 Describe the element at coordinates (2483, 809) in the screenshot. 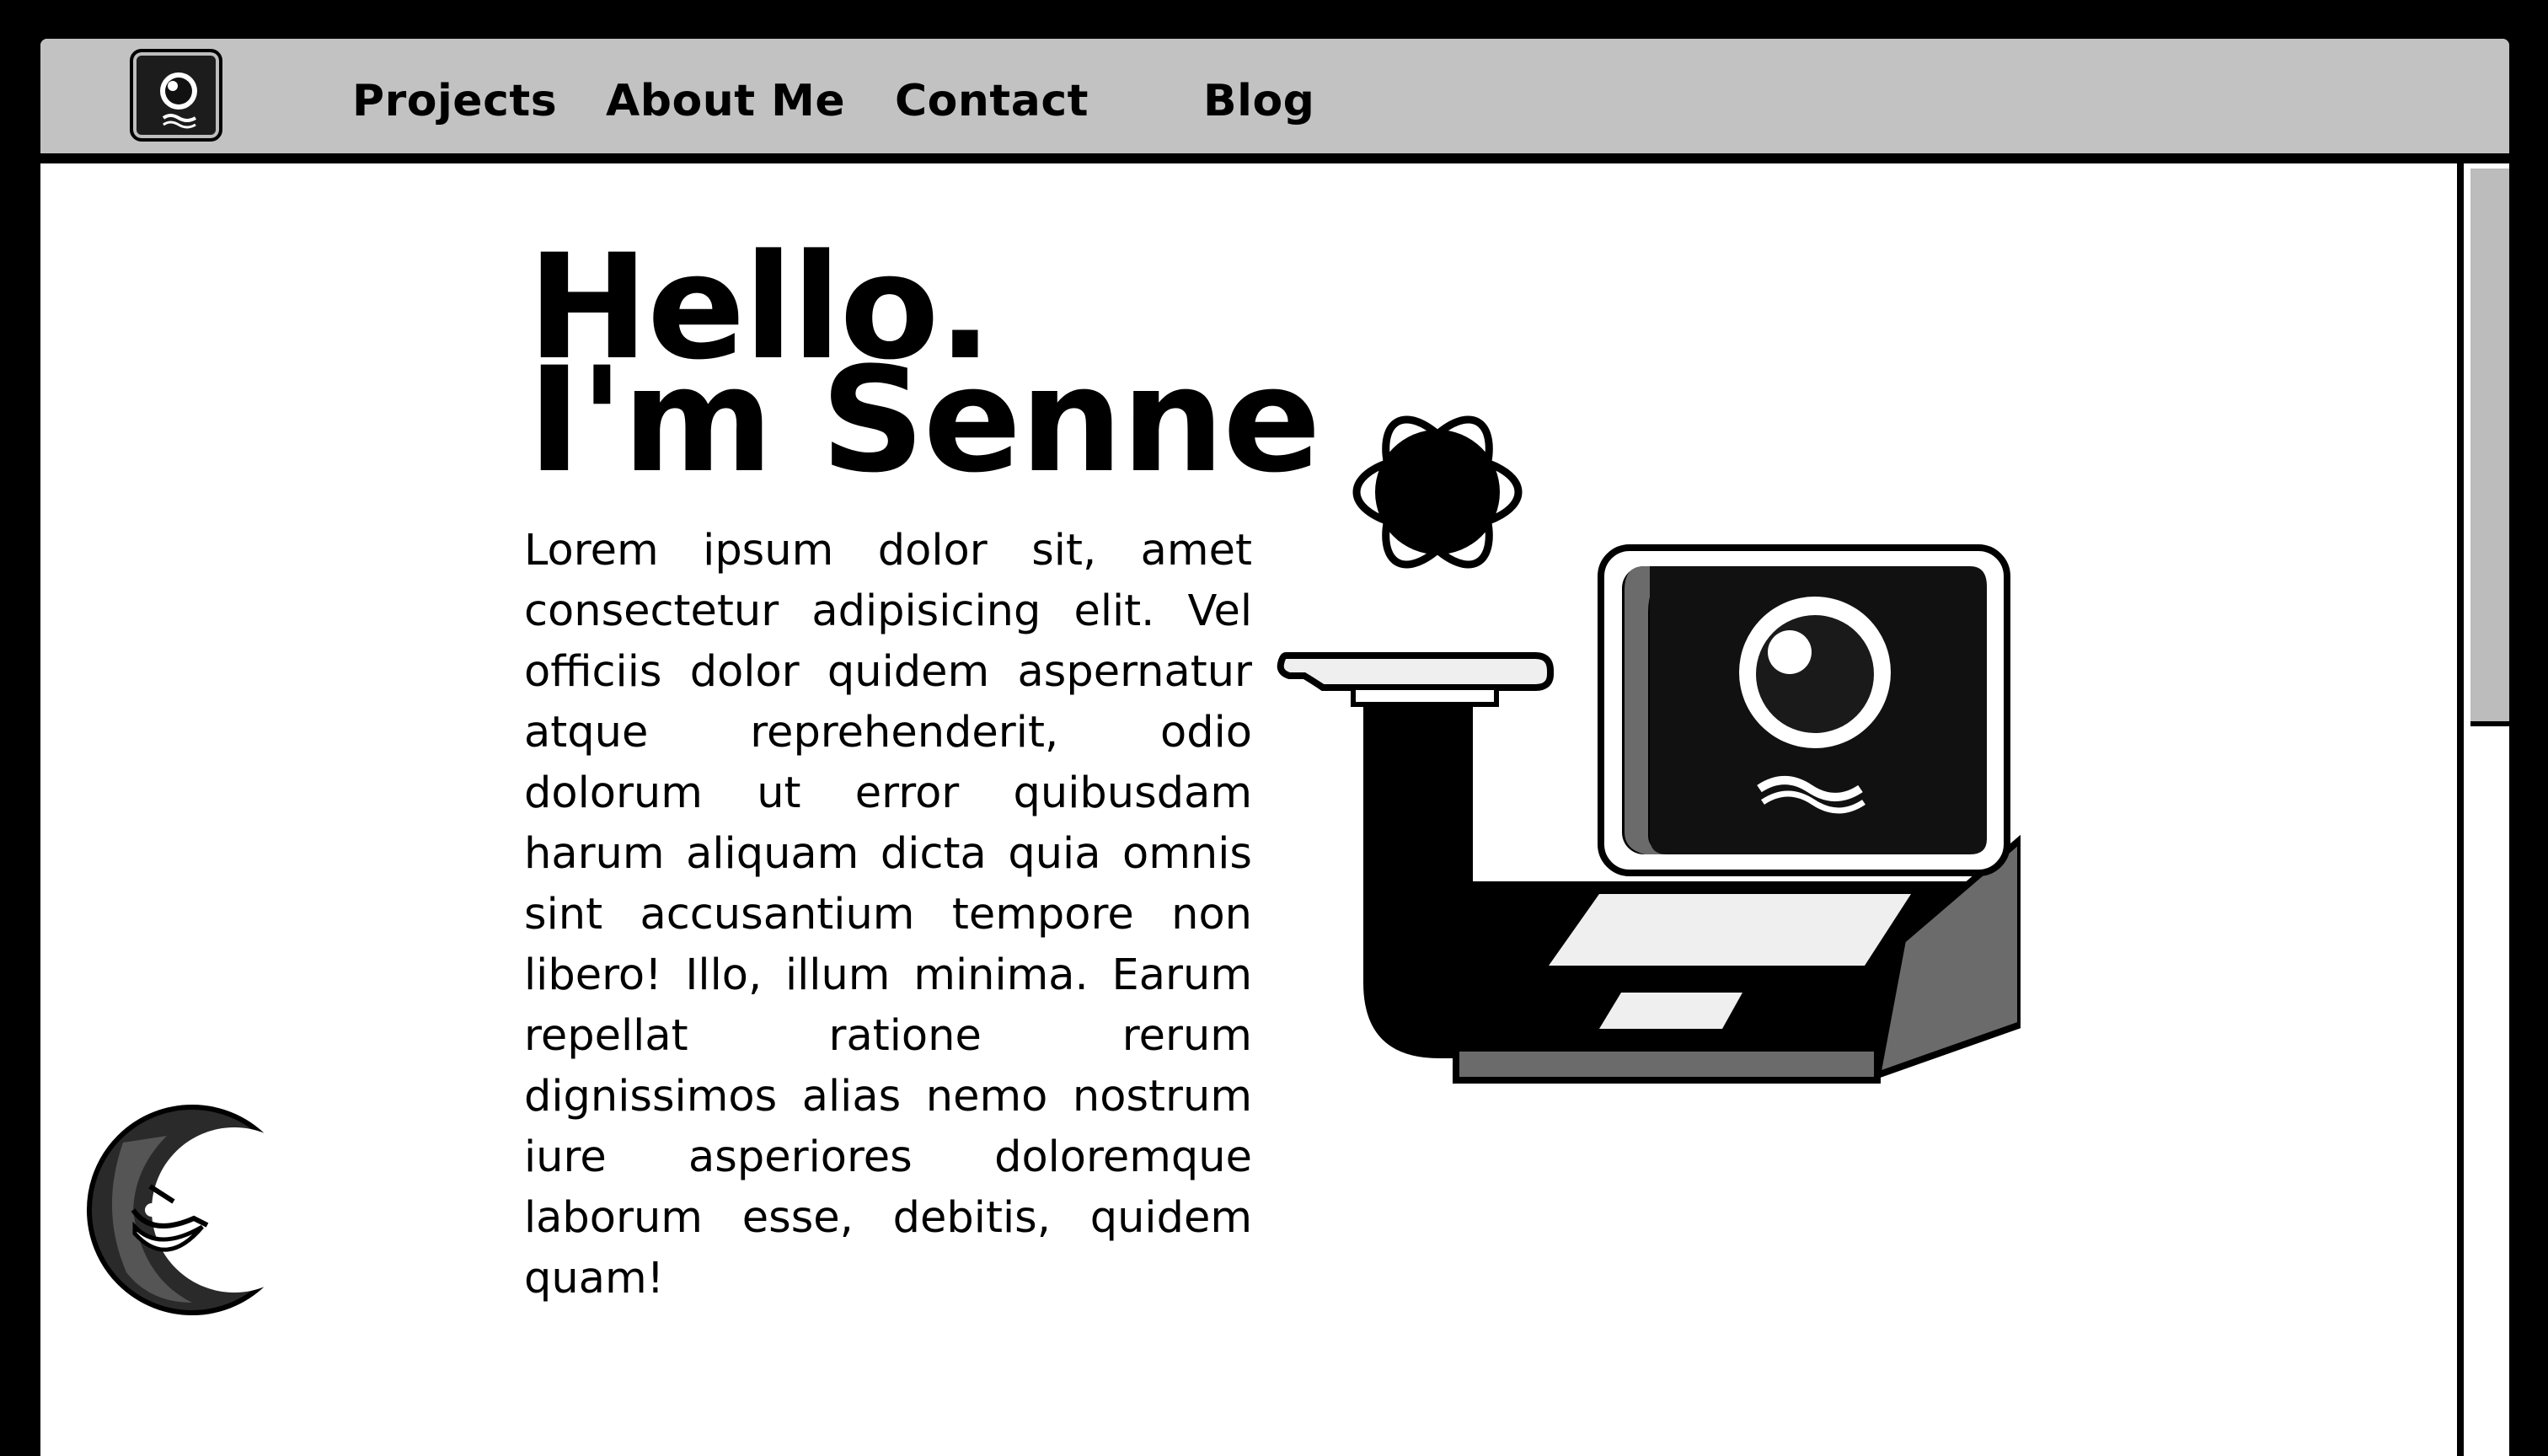

I see `scrollbar` at that location.